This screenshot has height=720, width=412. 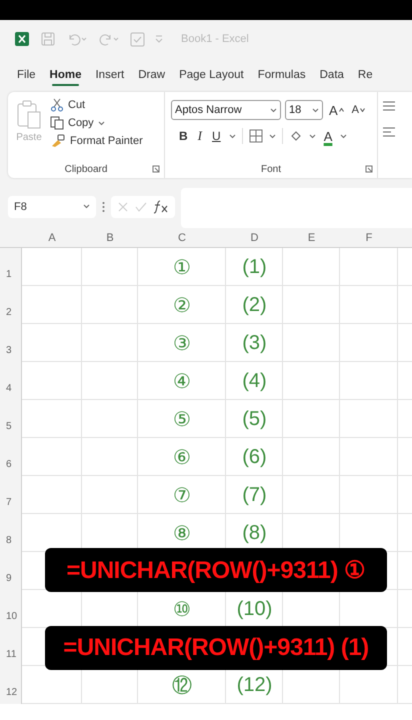 I want to click on clipboard-icon, so click(x=29, y=115).